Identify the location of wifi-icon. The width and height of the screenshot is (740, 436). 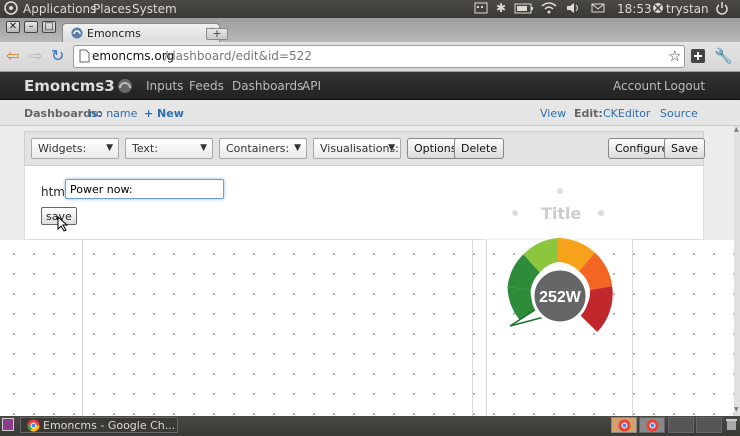
(549, 9).